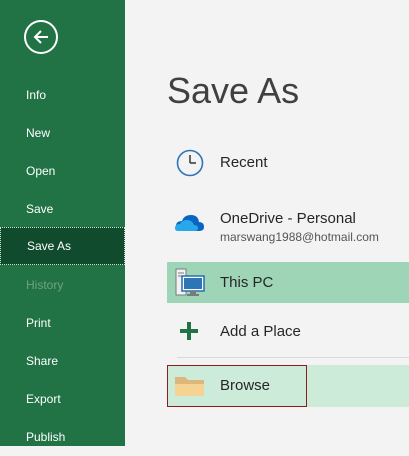  I want to click on plus-icon, so click(189, 331).